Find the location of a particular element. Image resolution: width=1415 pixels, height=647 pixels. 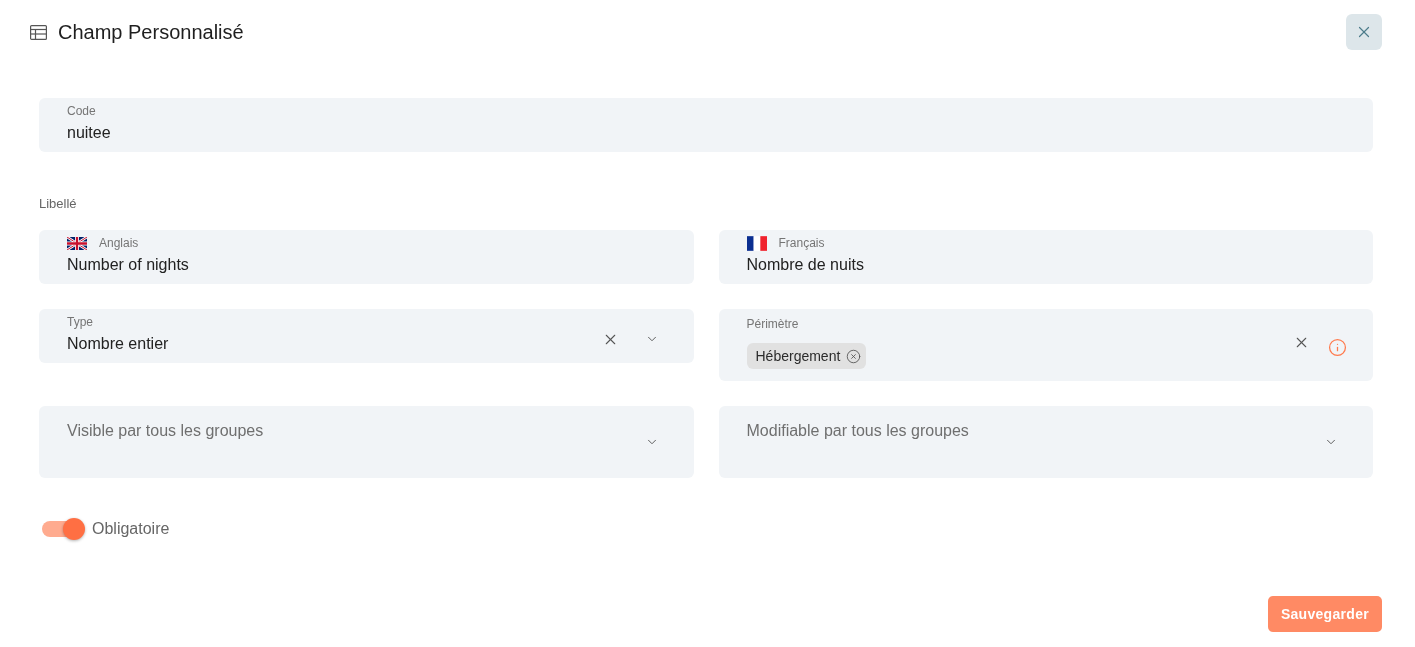

tag-chip: Hébergement is located at coordinates (806, 356).